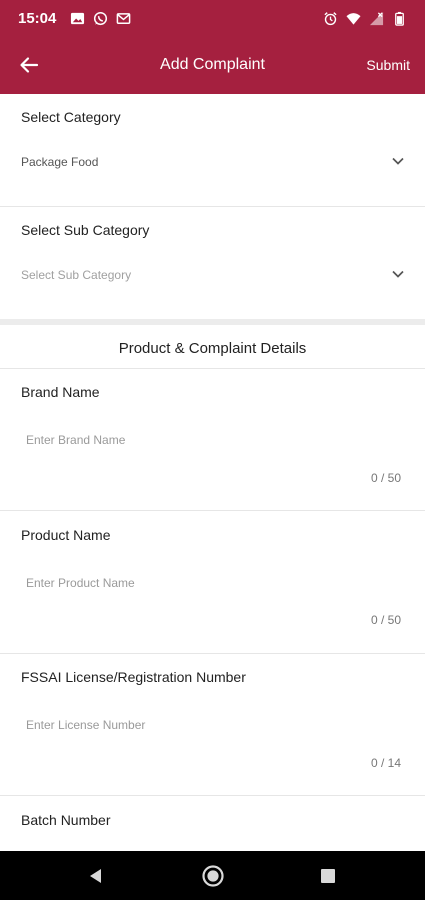 The image size is (425, 900). I want to click on brand-name-input, so click(211, 440).